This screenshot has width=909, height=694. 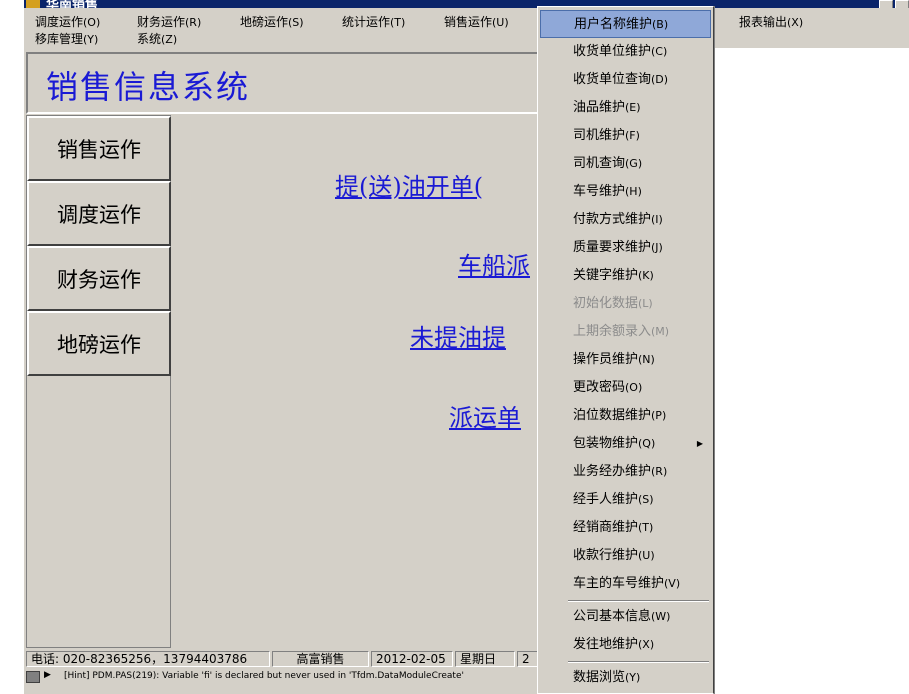 I want to click on menu-transfer: 移库管理(Y), so click(x=66, y=38).